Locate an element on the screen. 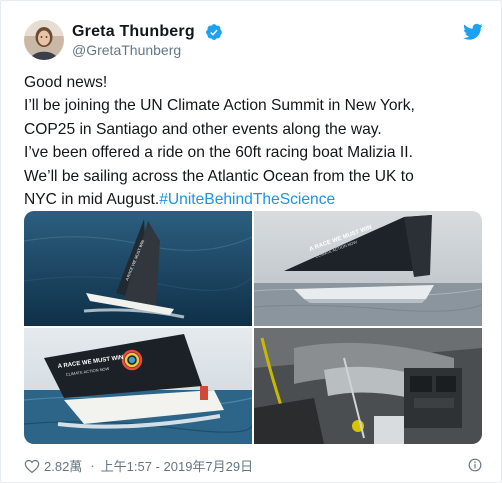  info-icon is located at coordinates (475, 465).